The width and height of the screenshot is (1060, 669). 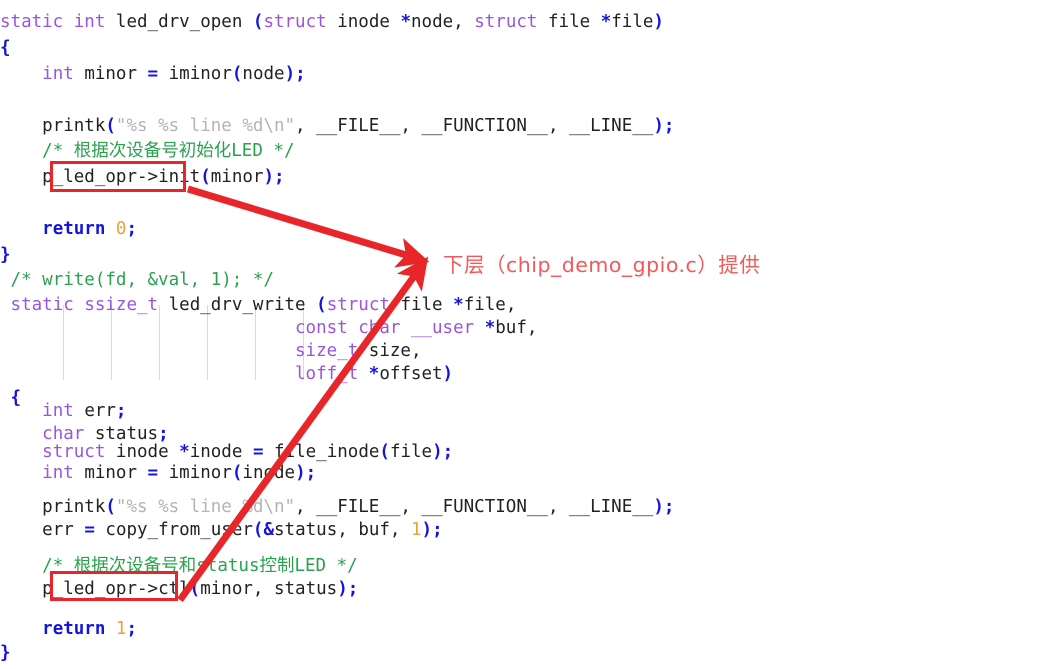 What do you see at coordinates (242, 530) in the screenshot?
I see `code-line: err = copy_from_user(&status, buf, 1);` at bounding box center [242, 530].